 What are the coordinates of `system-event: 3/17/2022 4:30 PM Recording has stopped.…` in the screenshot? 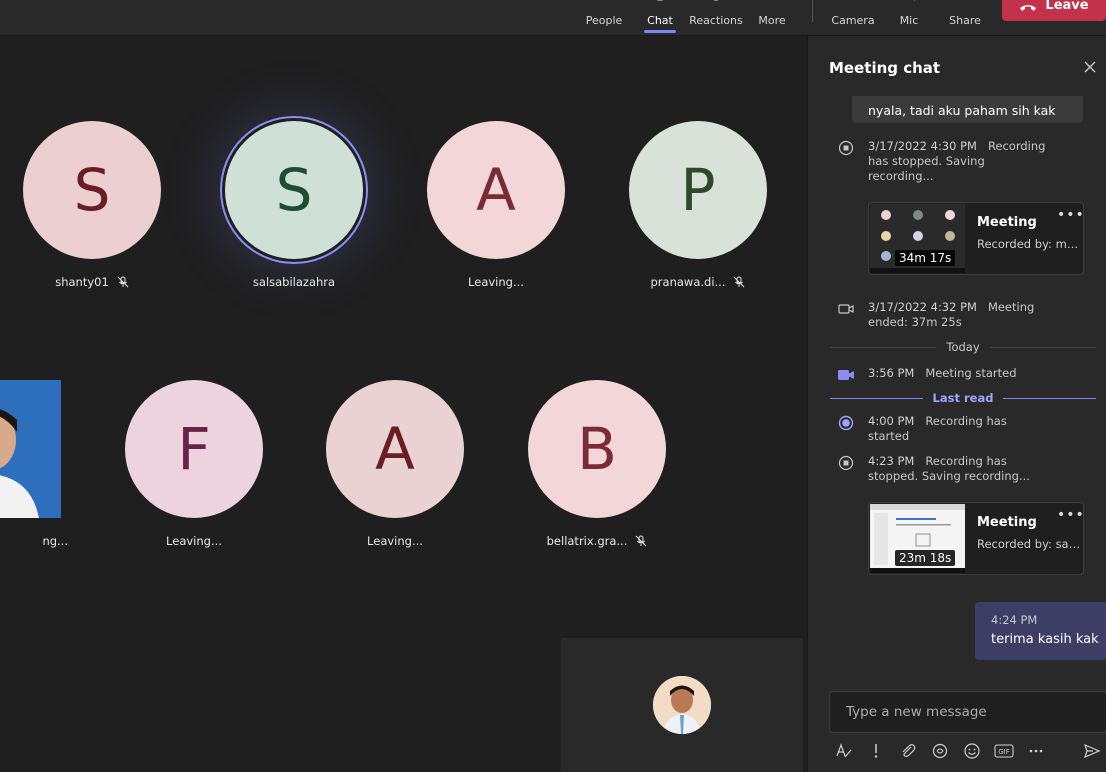 It's located at (941, 161).